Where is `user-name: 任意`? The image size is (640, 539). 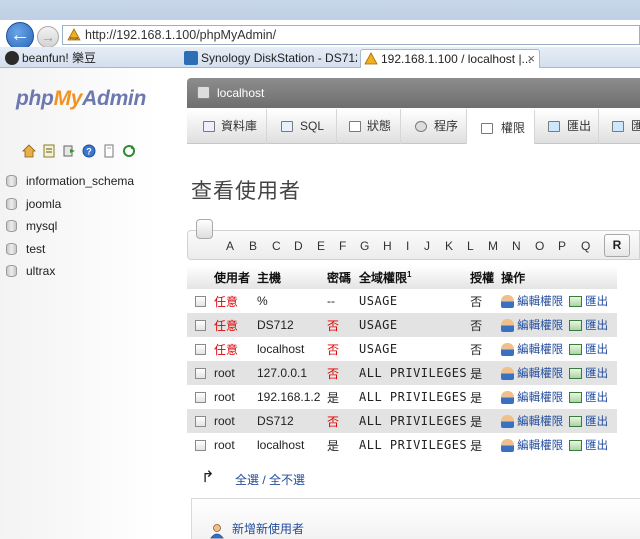
user-name: 任意 is located at coordinates (226, 325).